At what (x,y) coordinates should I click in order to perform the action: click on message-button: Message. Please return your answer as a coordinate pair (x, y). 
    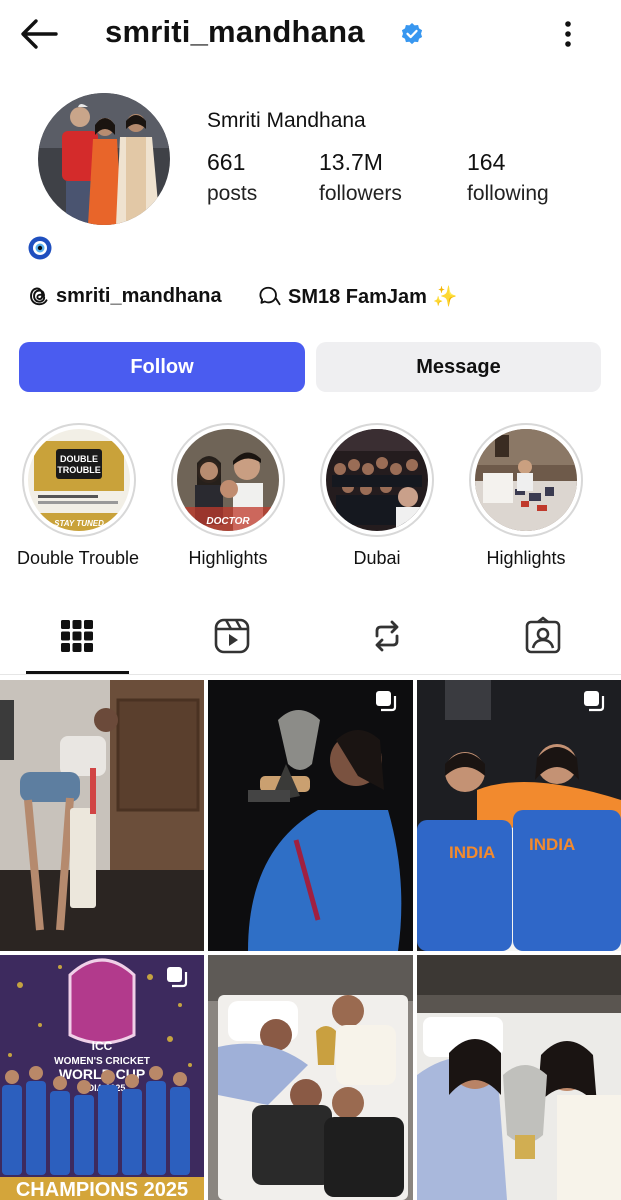
    Looking at the image, I should click on (458, 367).